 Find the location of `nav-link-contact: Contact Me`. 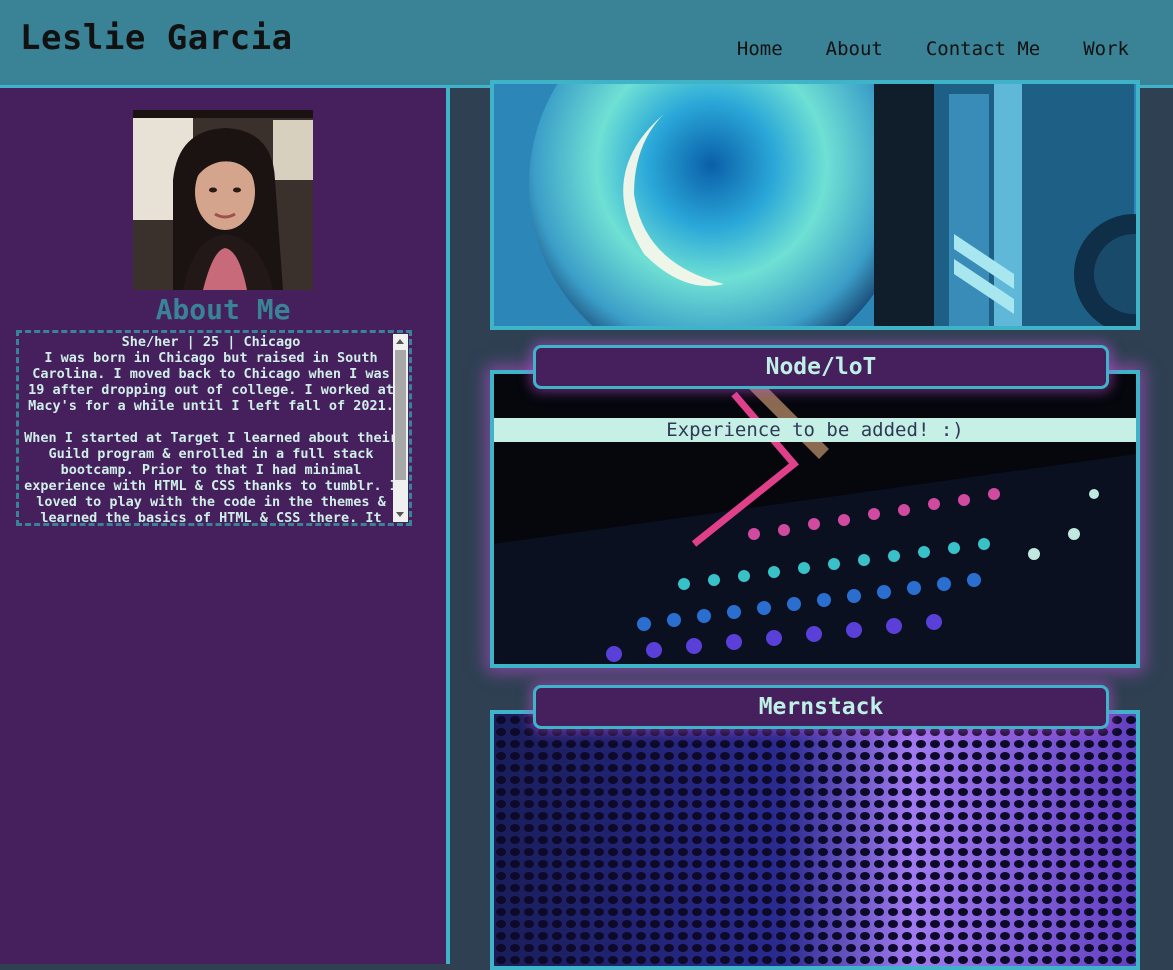

nav-link-contact: Contact Me is located at coordinates (983, 49).